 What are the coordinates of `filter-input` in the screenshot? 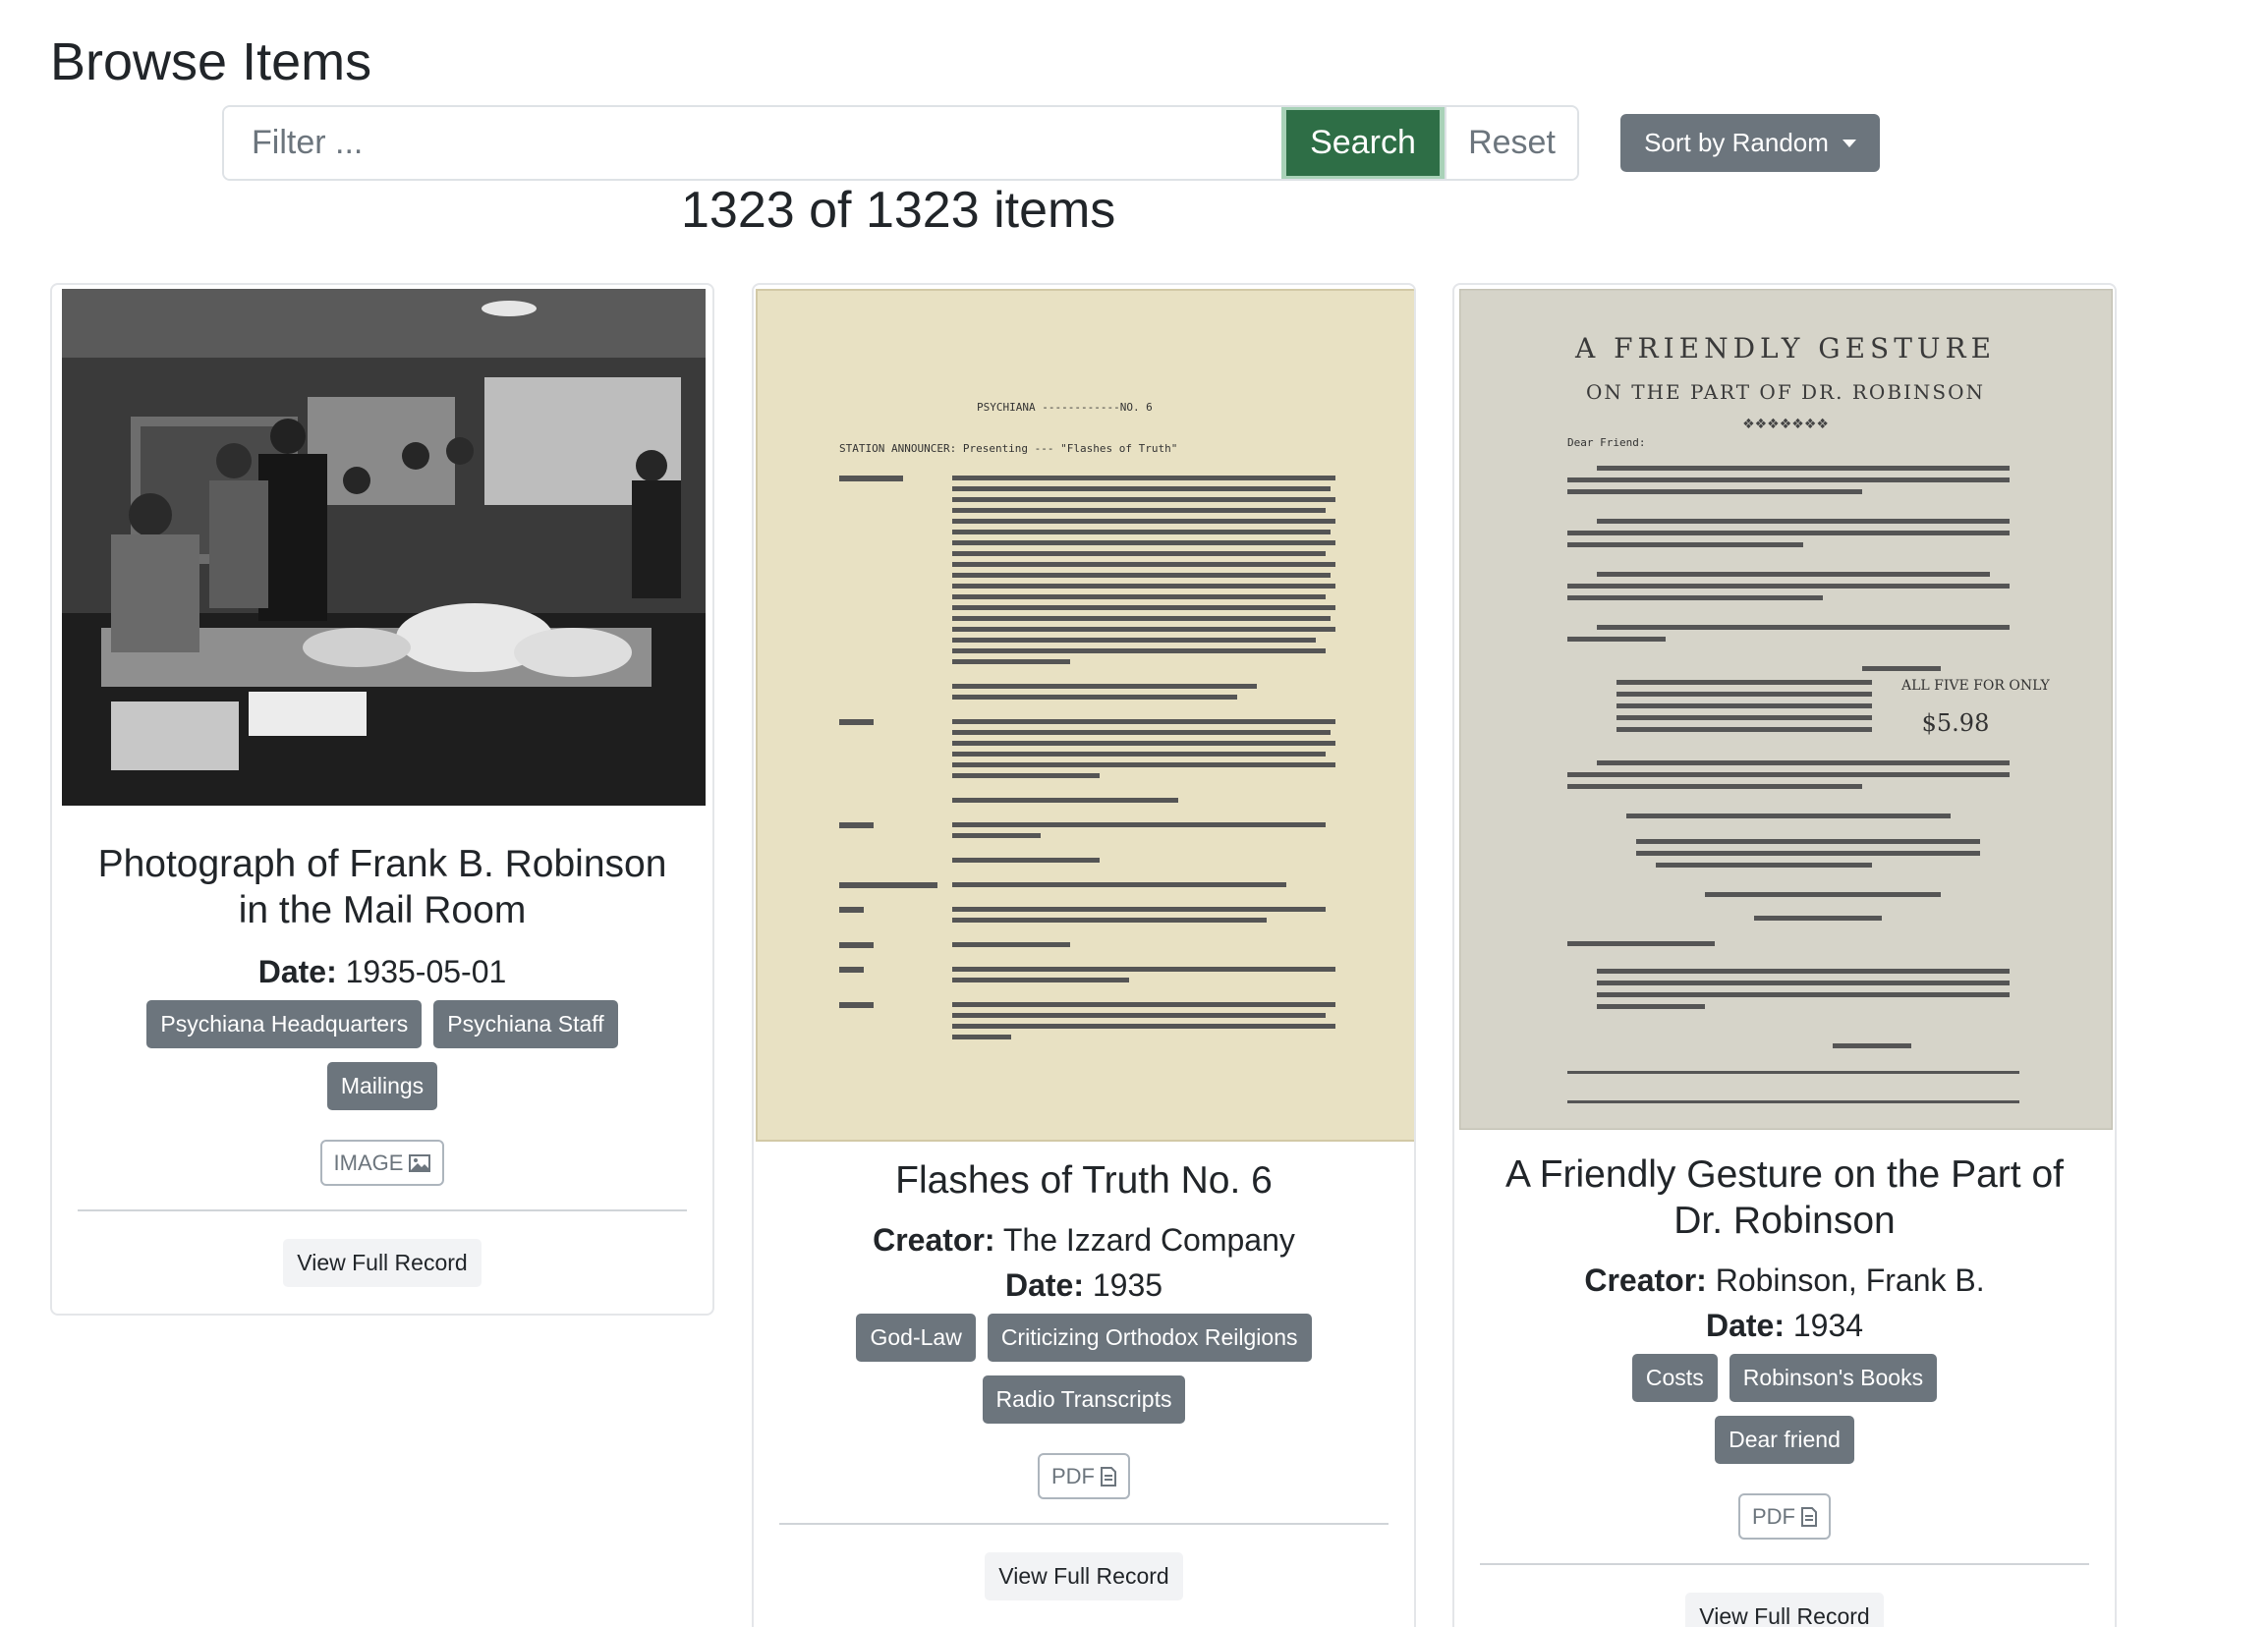 It's located at (753, 143).